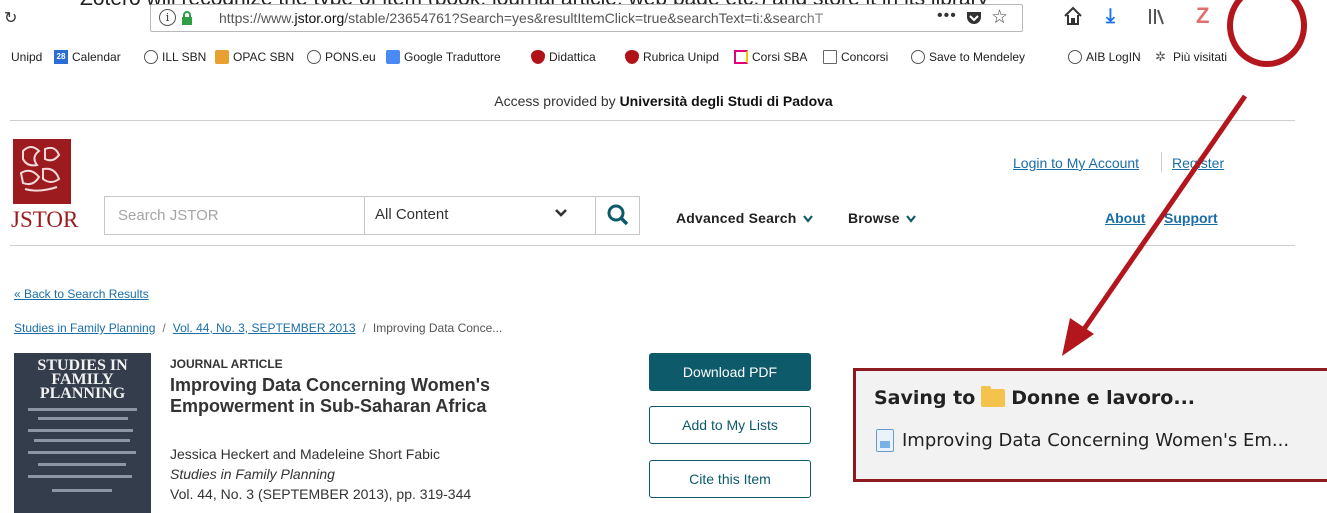 The image size is (1327, 513). Describe the element at coordinates (885, 440) in the screenshot. I see `document-icon` at that location.